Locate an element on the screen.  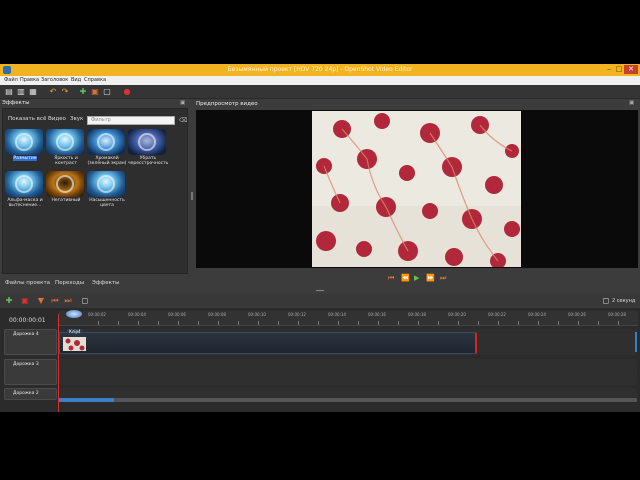
jump-start-icon: ⏮ is located at coordinates (391, 278).